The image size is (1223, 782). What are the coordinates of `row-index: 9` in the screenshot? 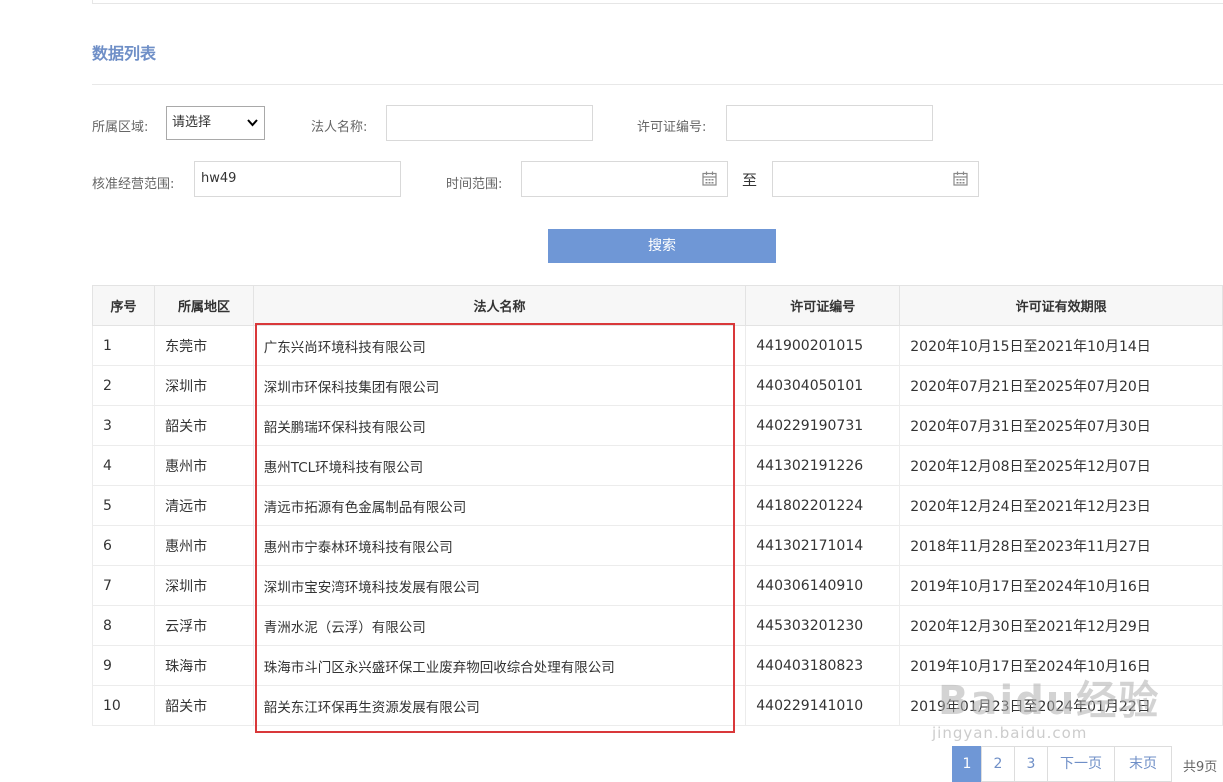 It's located at (123, 665).